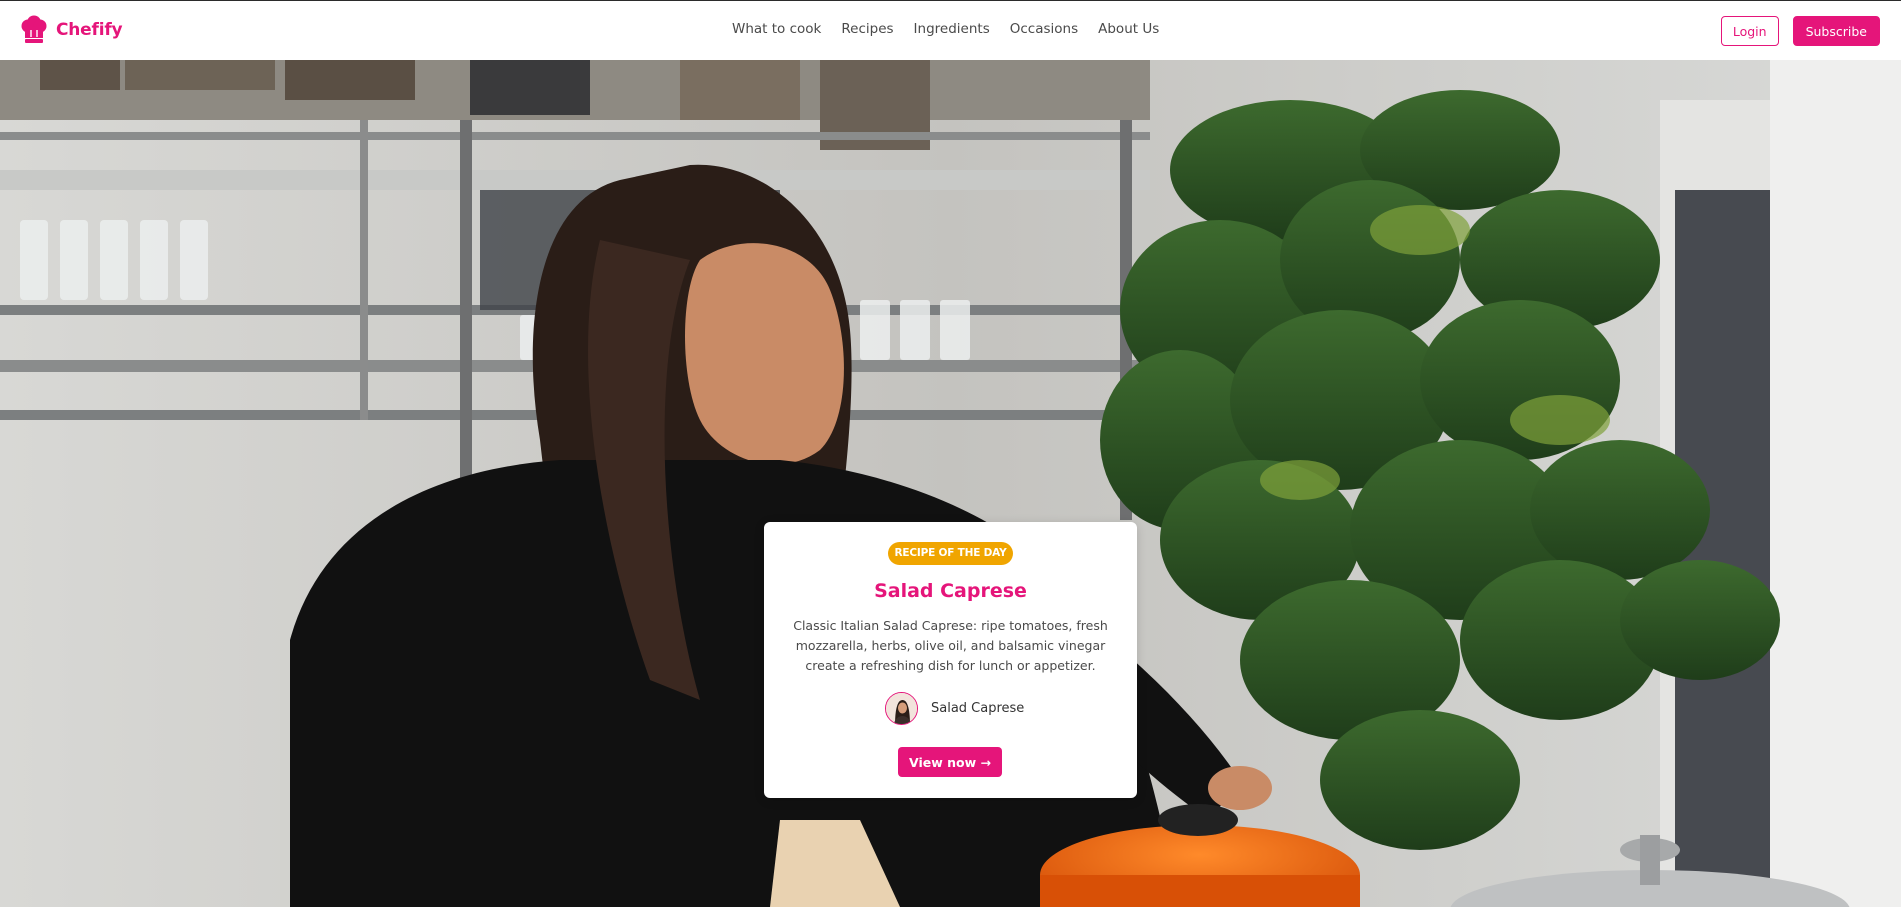  Describe the element at coordinates (1044, 29) in the screenshot. I see `nav-item-occasions: Occasions` at that location.